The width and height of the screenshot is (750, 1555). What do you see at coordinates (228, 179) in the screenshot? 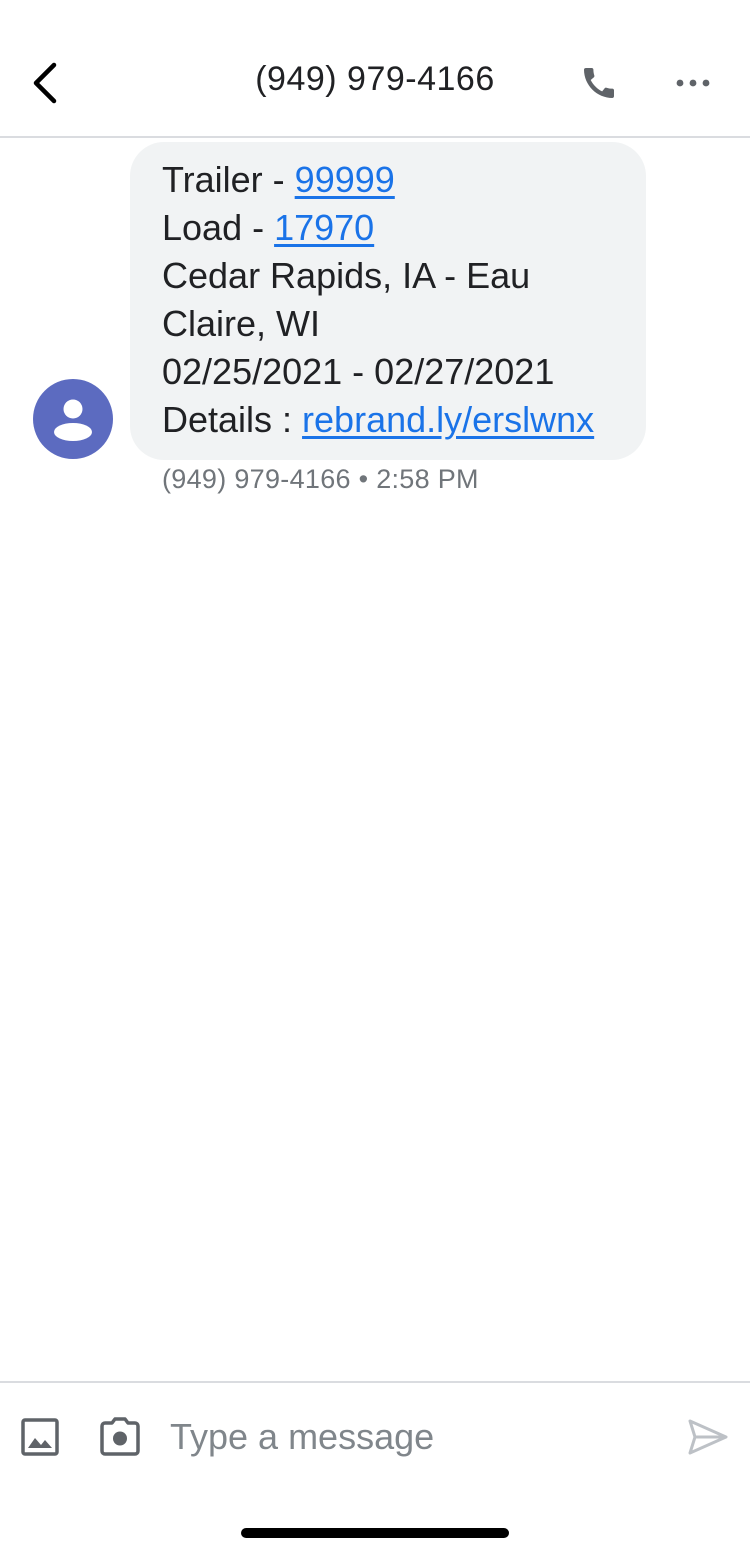
I see `trailer-label: Trailer -` at bounding box center [228, 179].